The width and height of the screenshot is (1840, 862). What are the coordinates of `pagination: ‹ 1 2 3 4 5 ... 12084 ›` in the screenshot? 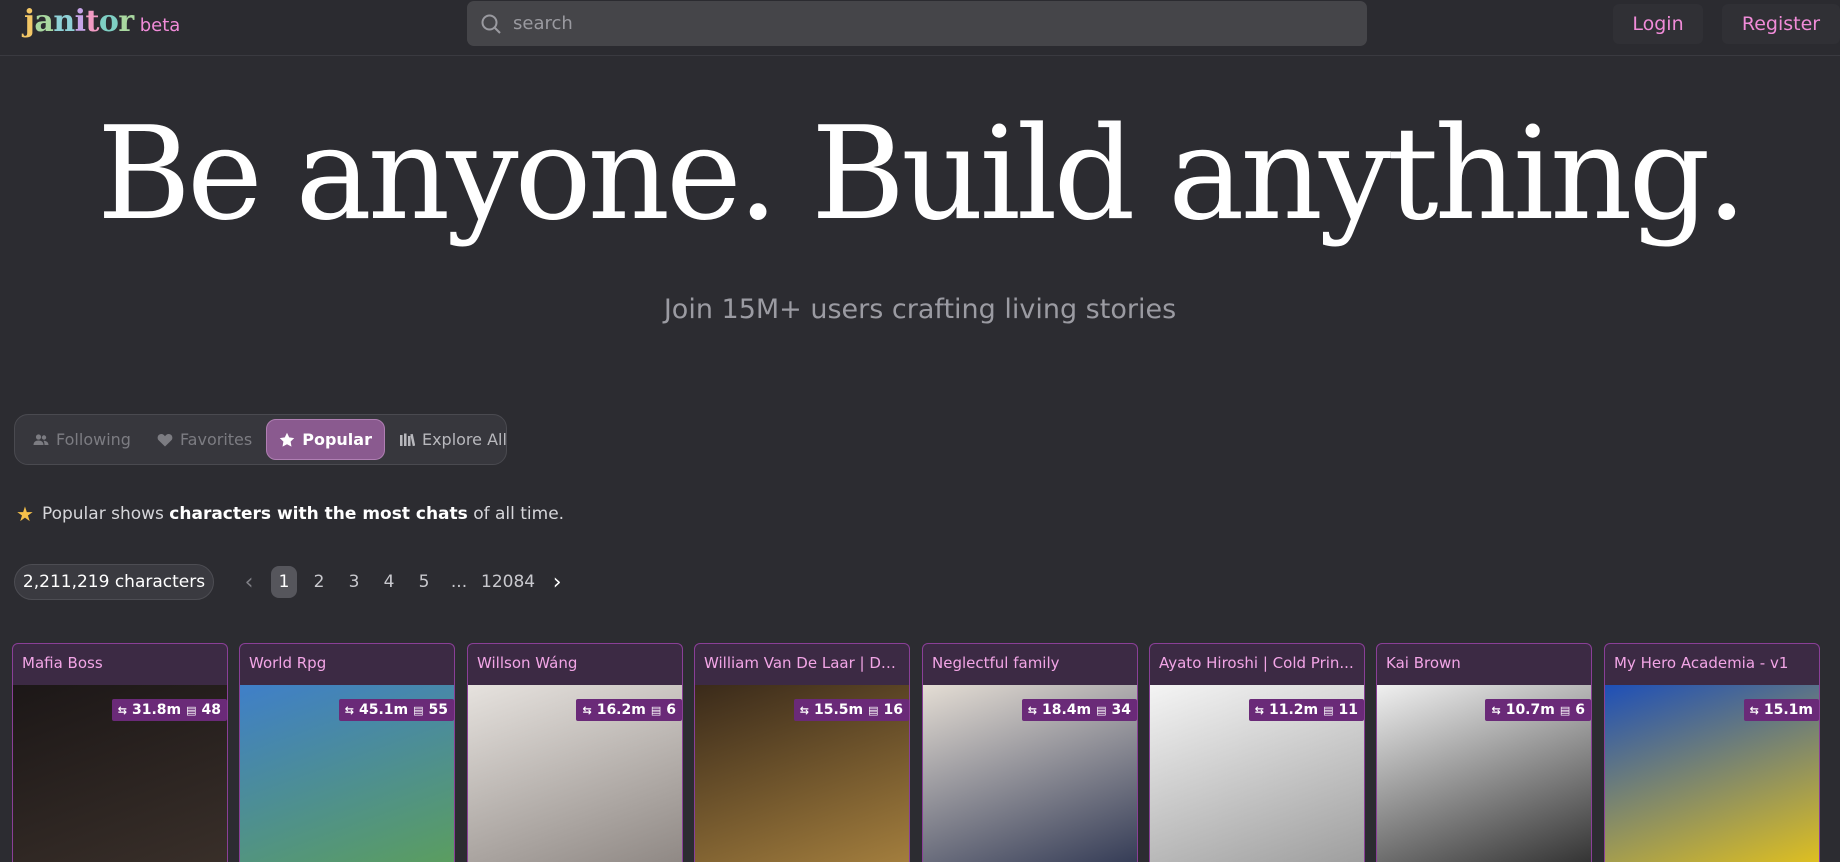 It's located at (407, 582).